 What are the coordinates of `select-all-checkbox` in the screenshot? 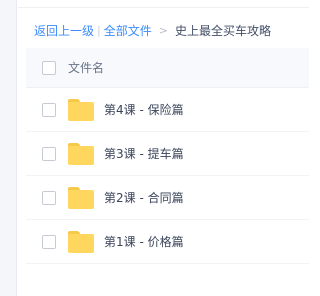 It's located at (49, 67).